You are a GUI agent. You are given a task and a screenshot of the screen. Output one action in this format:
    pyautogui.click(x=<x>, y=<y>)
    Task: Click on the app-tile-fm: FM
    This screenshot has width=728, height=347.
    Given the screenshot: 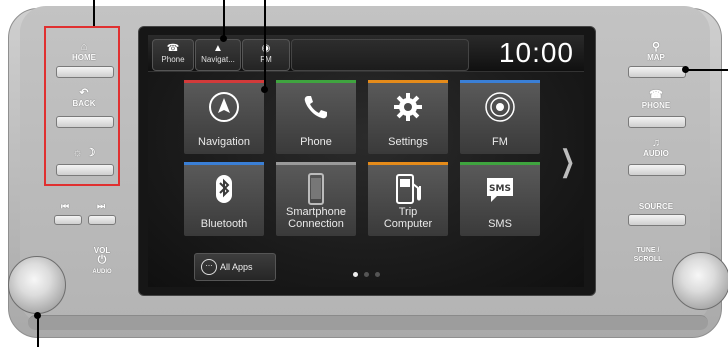 What is the action you would take?
    pyautogui.click(x=500, y=117)
    